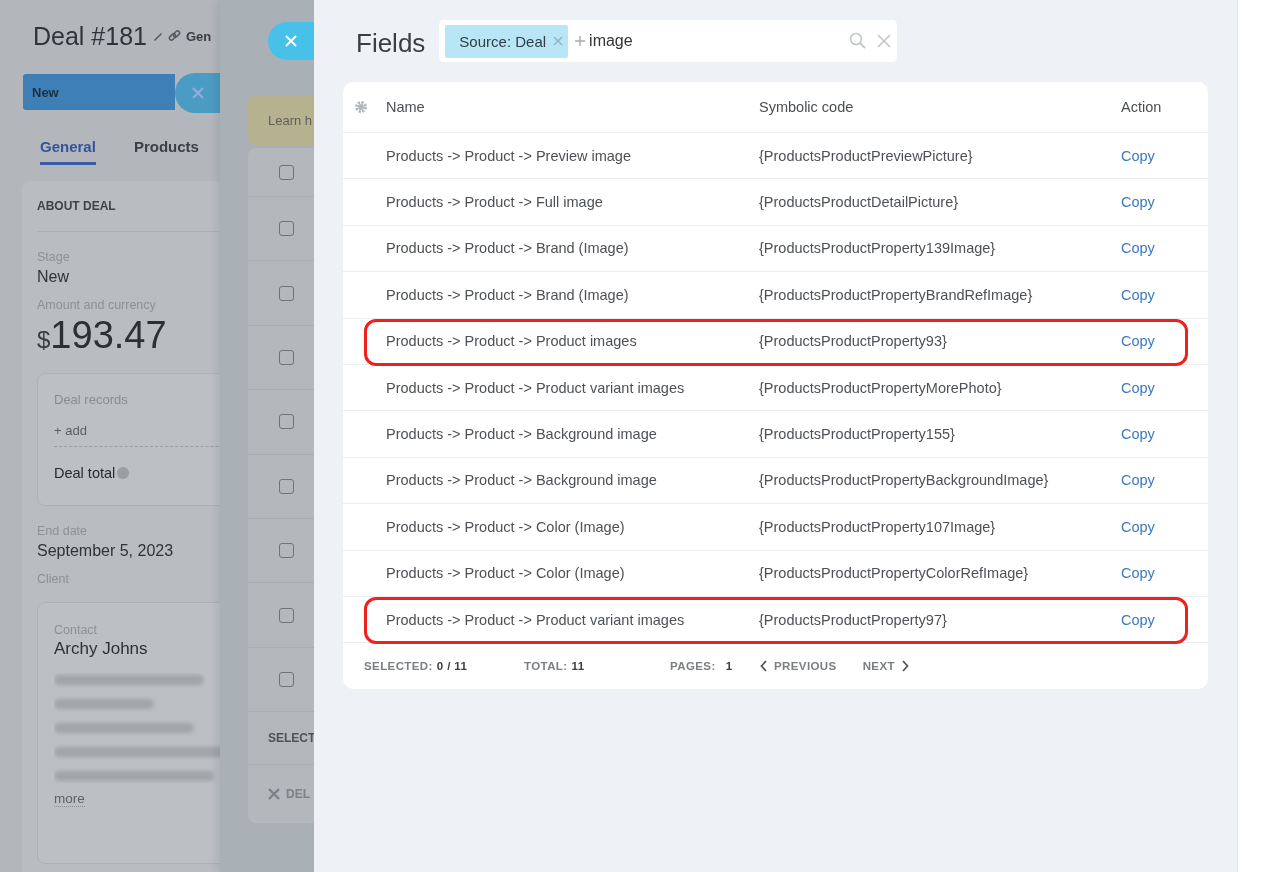 The width and height of the screenshot is (1280, 872). What do you see at coordinates (166, 151) in the screenshot?
I see `tab: Products` at bounding box center [166, 151].